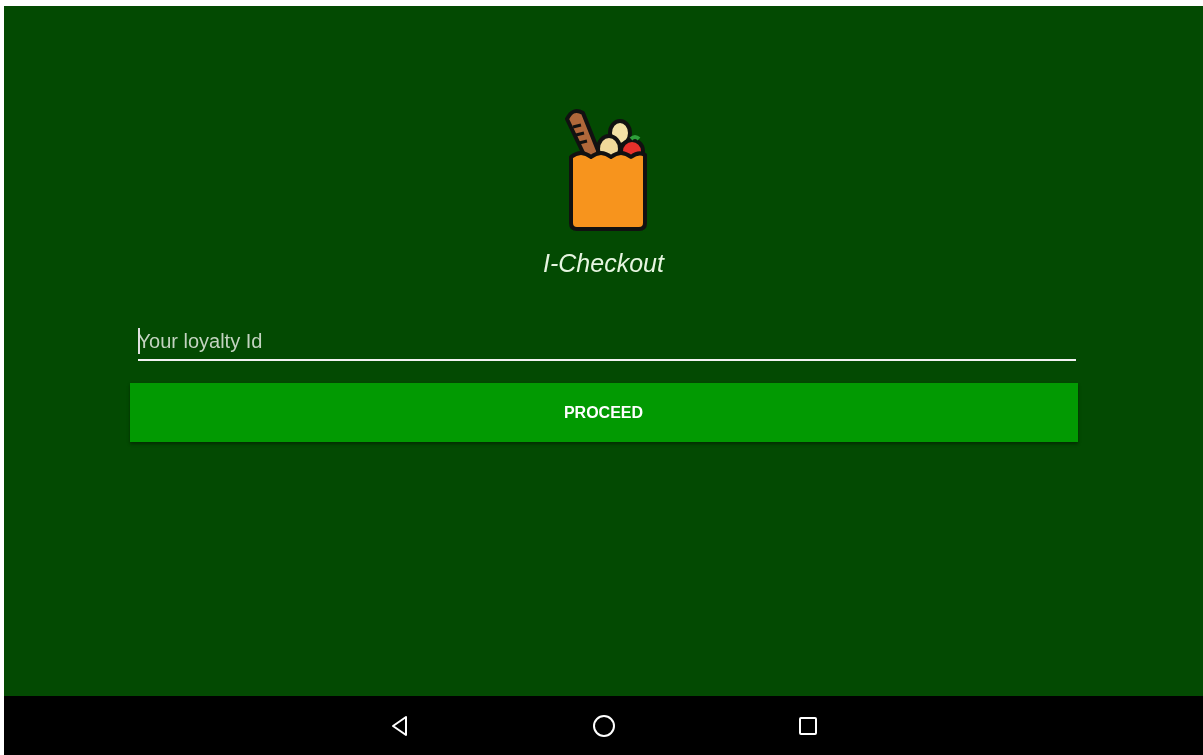 The height and width of the screenshot is (755, 1203). What do you see at coordinates (603, 263) in the screenshot?
I see `app-title: I-Checkout` at bounding box center [603, 263].